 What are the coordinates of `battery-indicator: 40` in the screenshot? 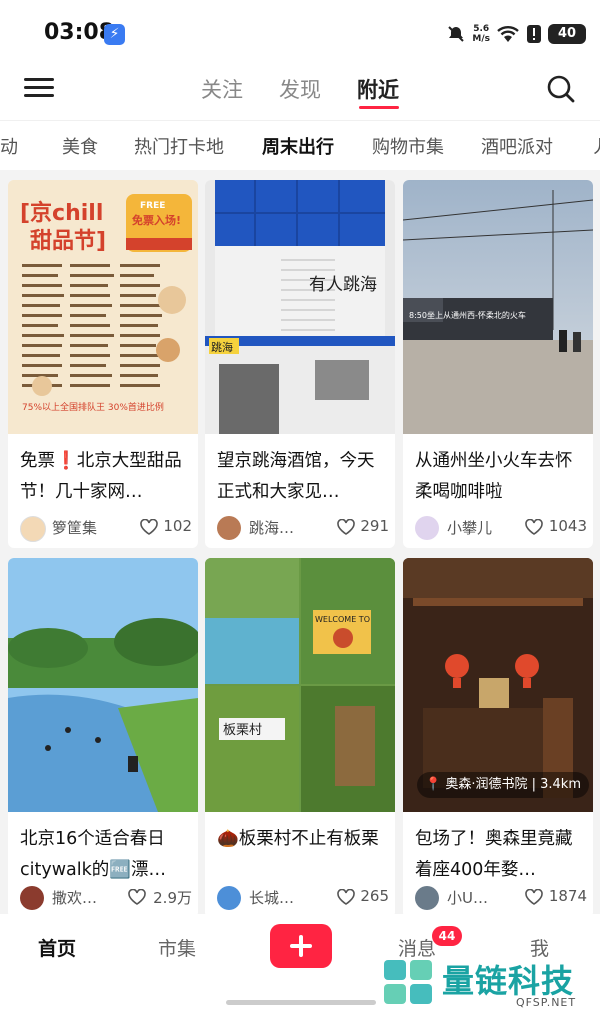 It's located at (567, 34).